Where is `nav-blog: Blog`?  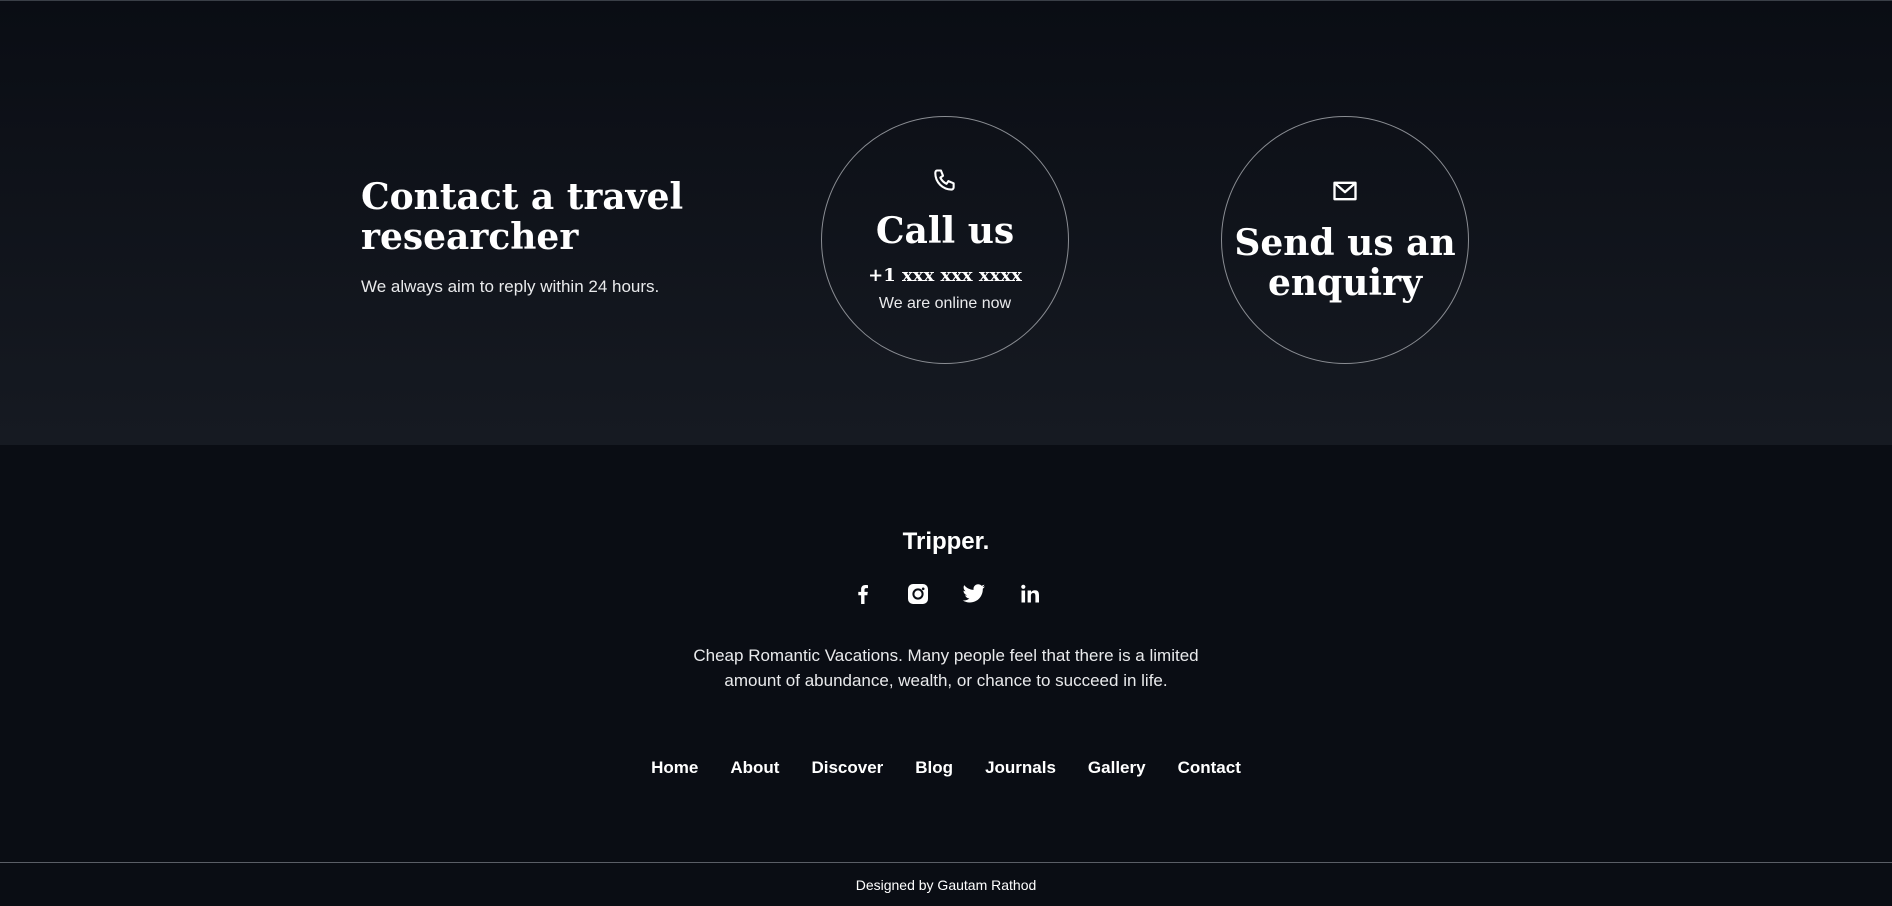 nav-blog: Blog is located at coordinates (934, 768).